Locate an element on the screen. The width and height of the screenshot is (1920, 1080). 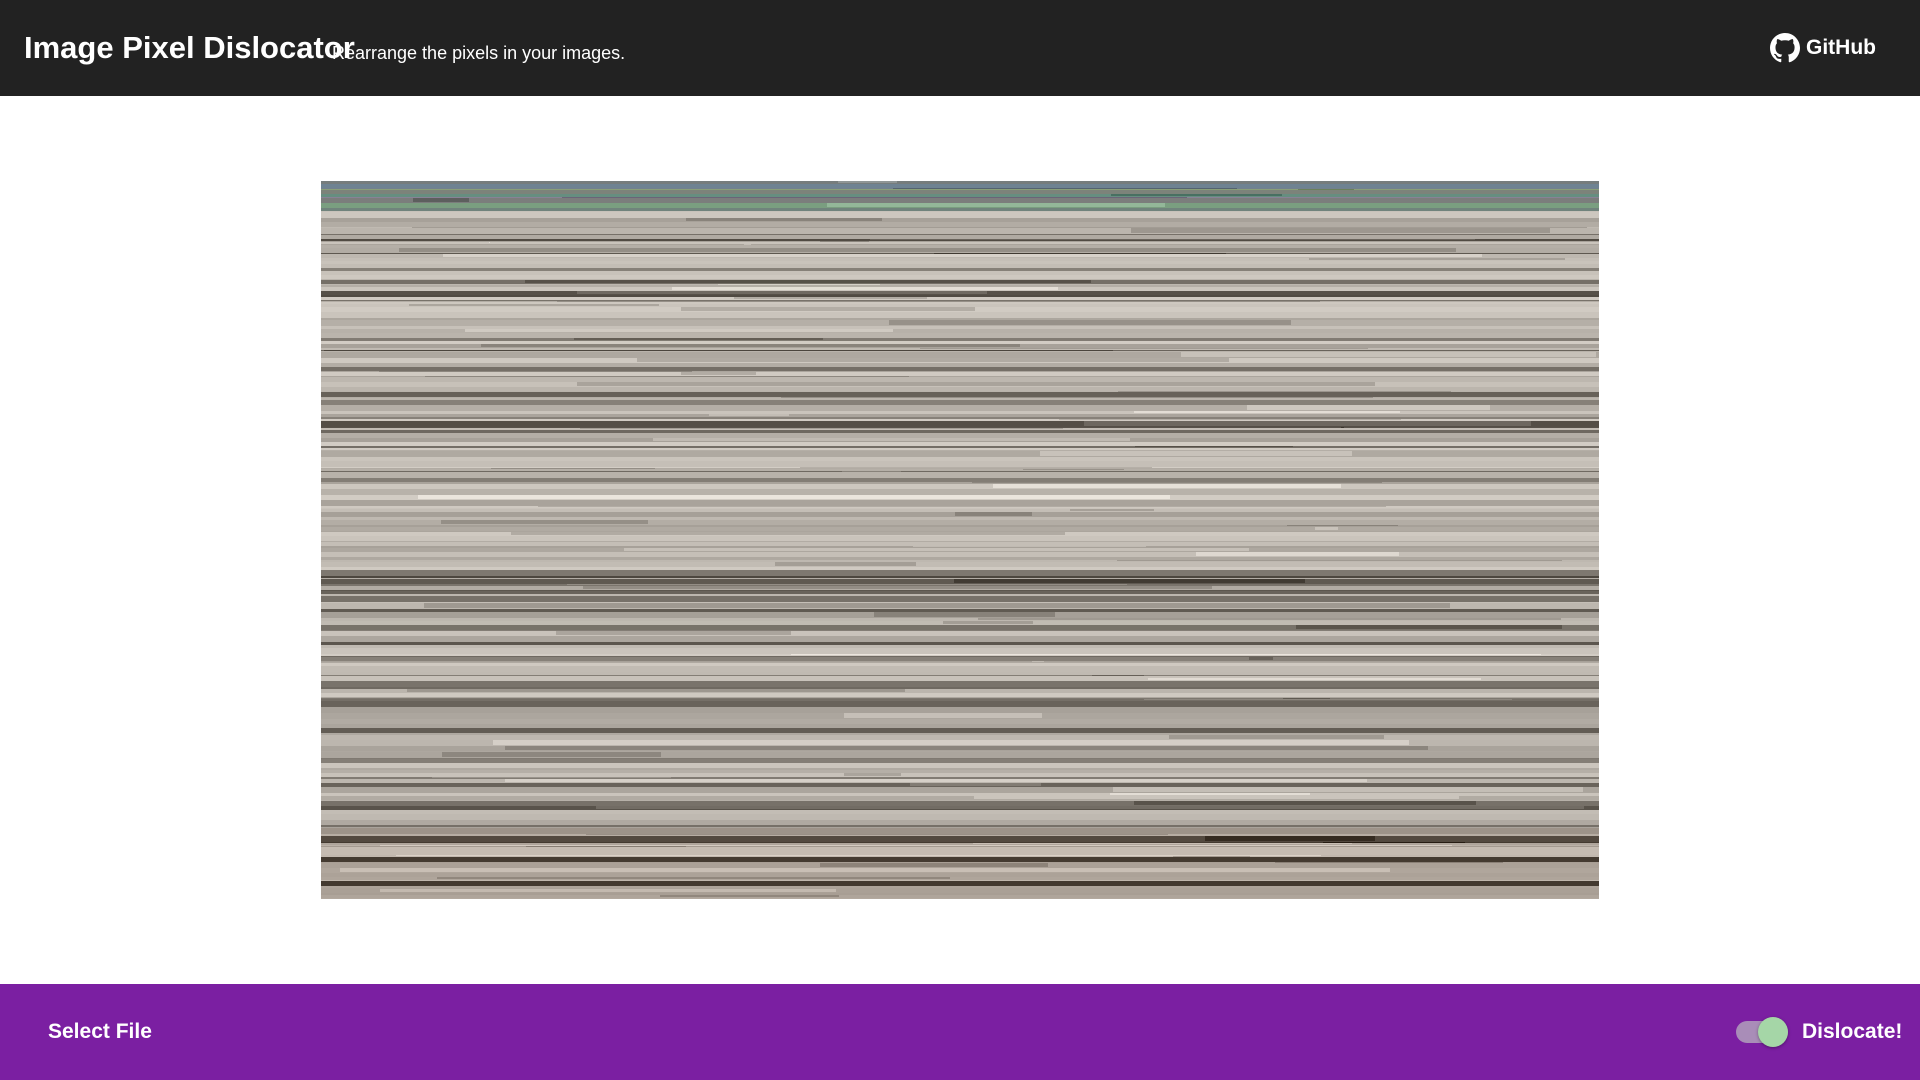
github-icon is located at coordinates (1785, 48).